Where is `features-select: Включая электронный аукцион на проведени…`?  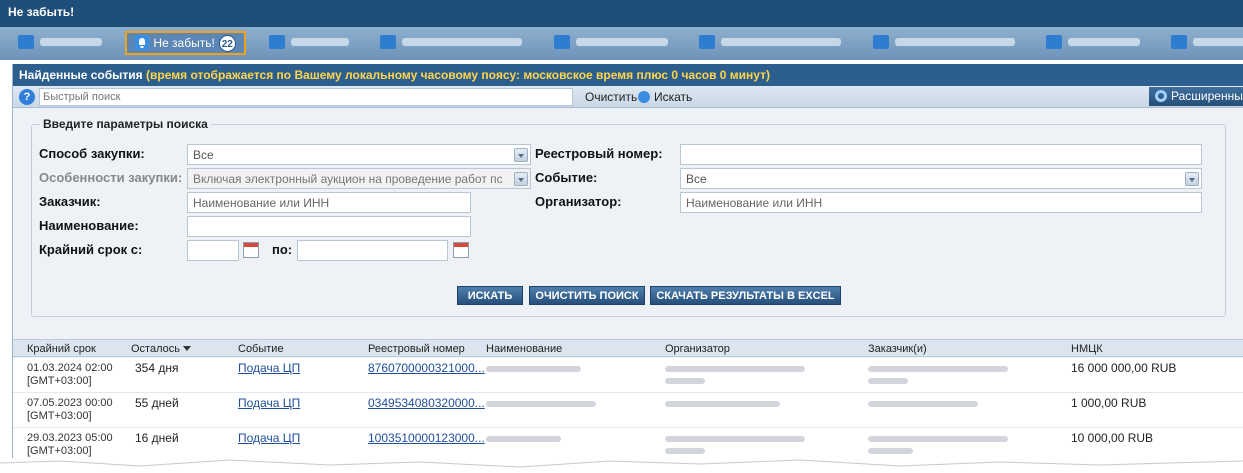
features-select: Включая электронный аукцион на проведени… is located at coordinates (359, 178).